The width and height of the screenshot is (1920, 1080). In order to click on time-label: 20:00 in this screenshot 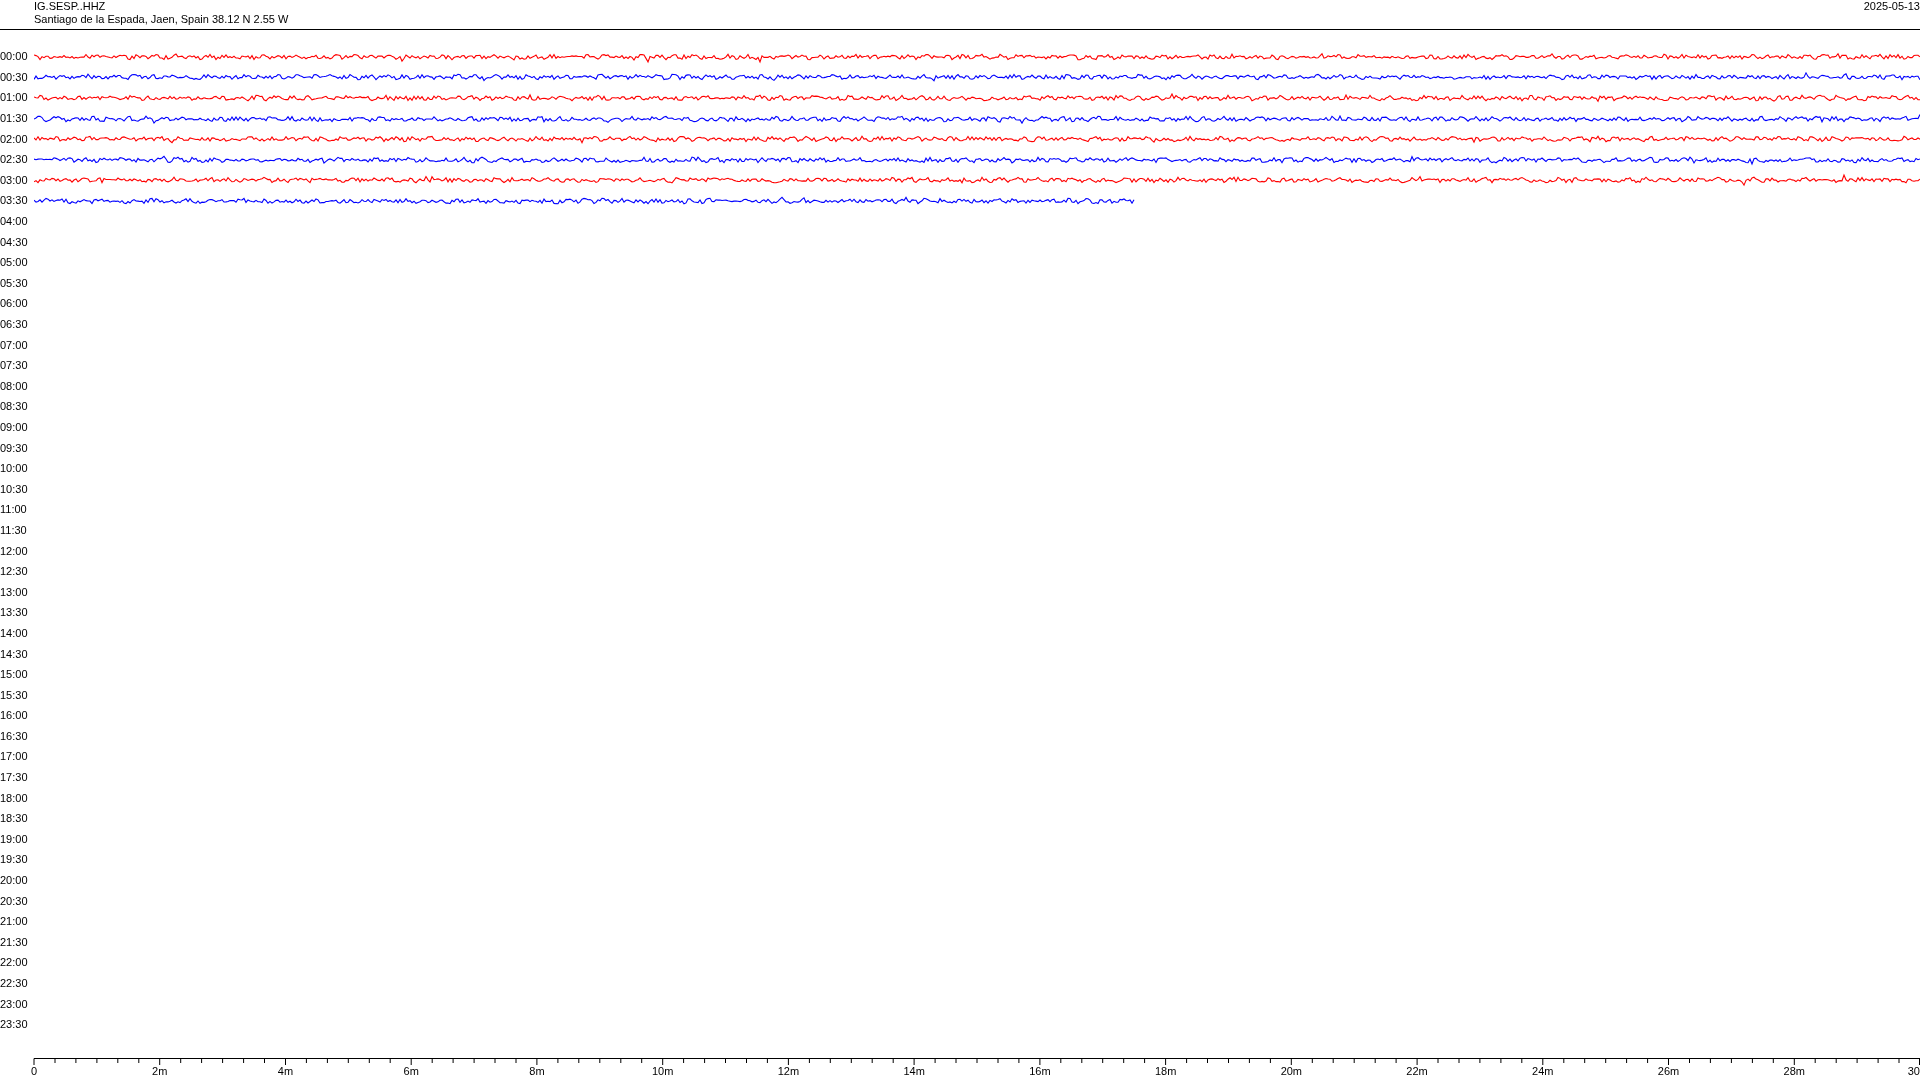, I will do `click(14, 881)`.